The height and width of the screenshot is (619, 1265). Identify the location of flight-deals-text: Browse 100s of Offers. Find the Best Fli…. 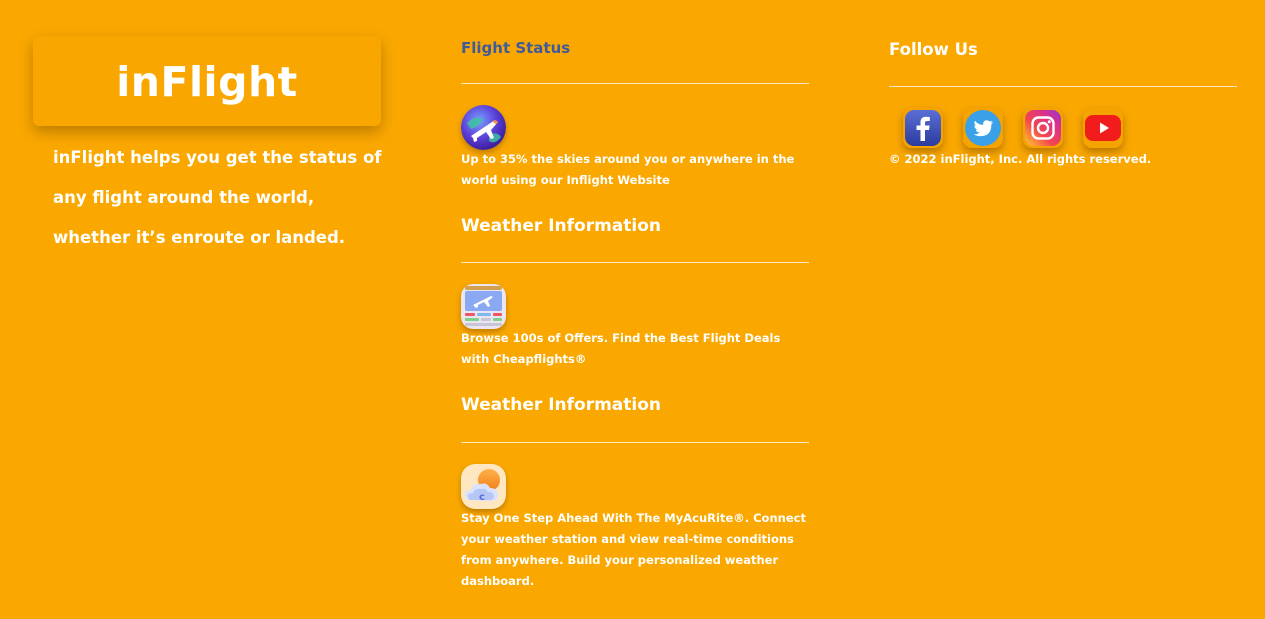
(621, 348).